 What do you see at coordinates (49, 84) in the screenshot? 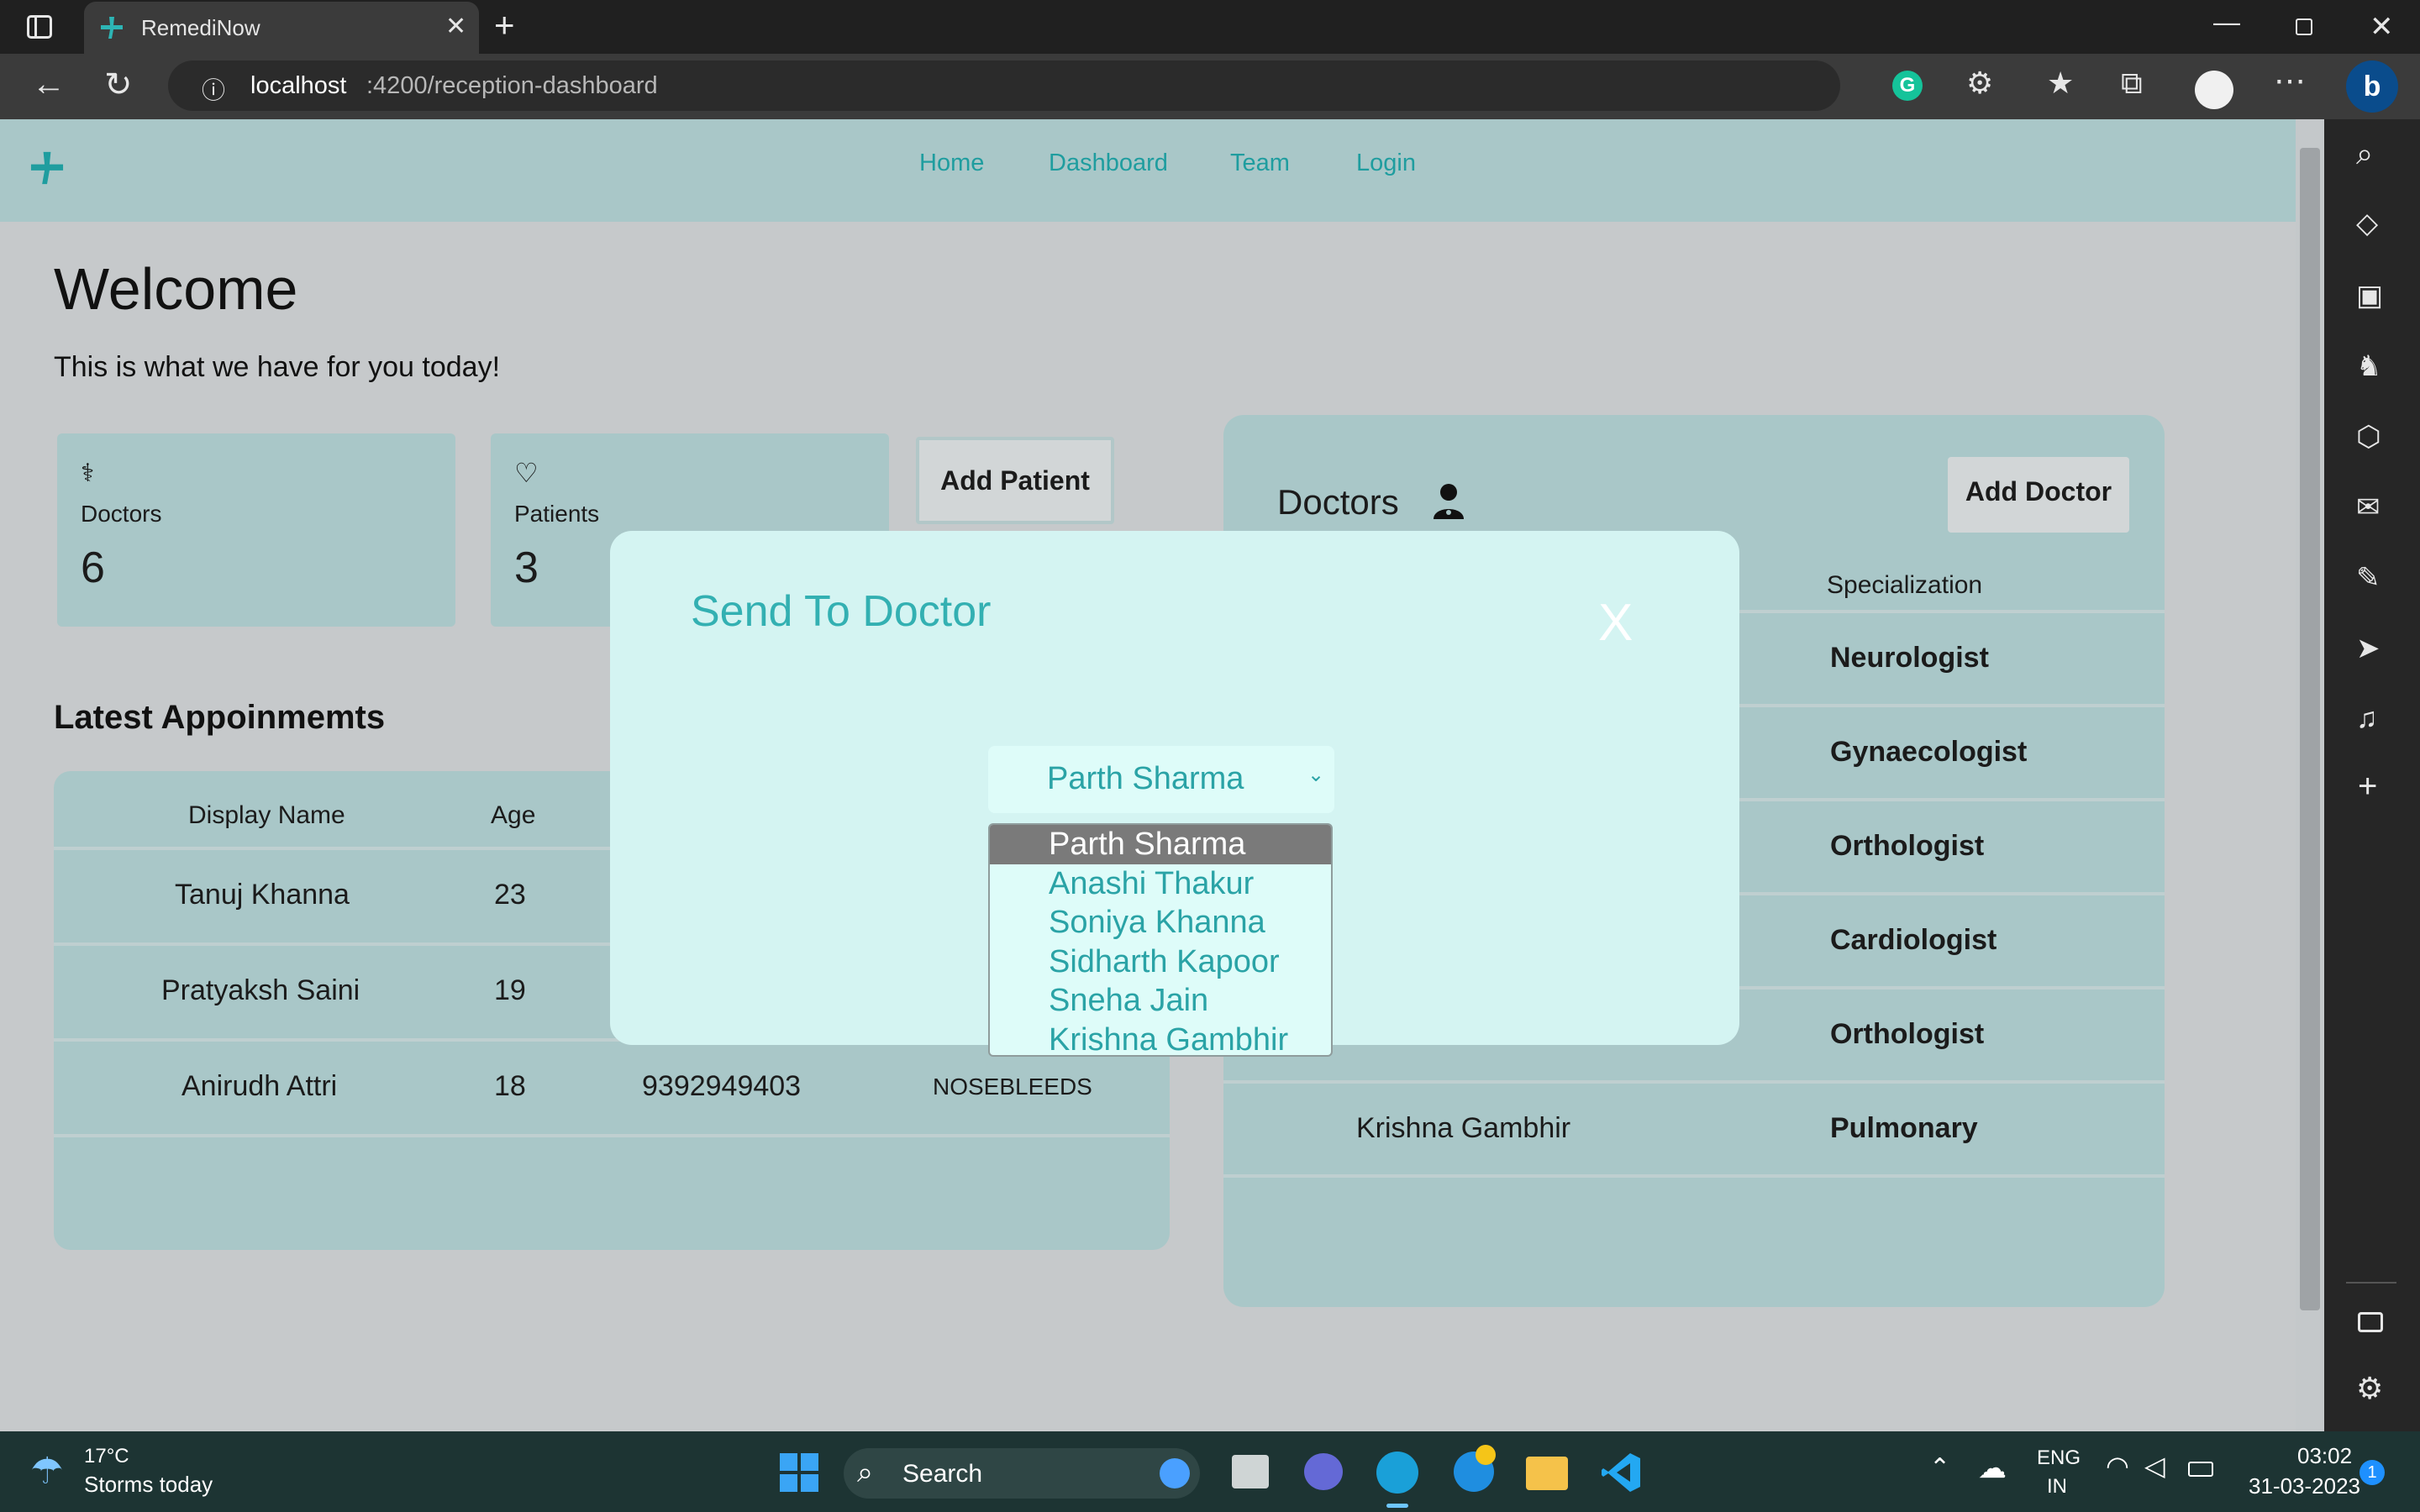
I see `back-icon: ←` at bounding box center [49, 84].